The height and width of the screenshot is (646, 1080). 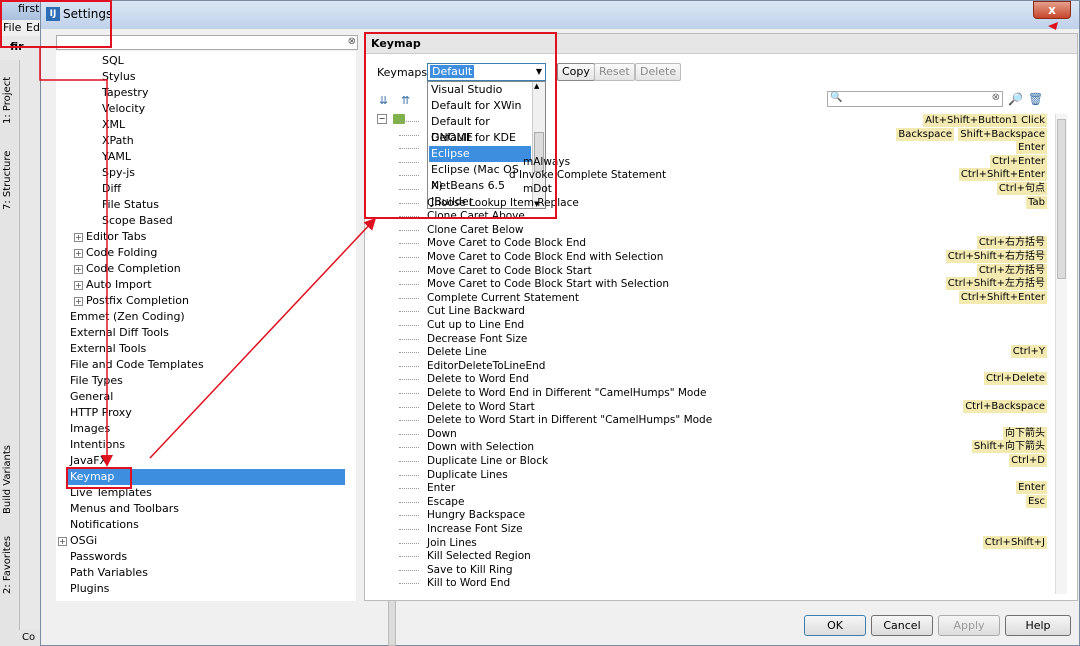 What do you see at coordinates (487, 461) in the screenshot?
I see `action-row: Duplicate Line or Block` at bounding box center [487, 461].